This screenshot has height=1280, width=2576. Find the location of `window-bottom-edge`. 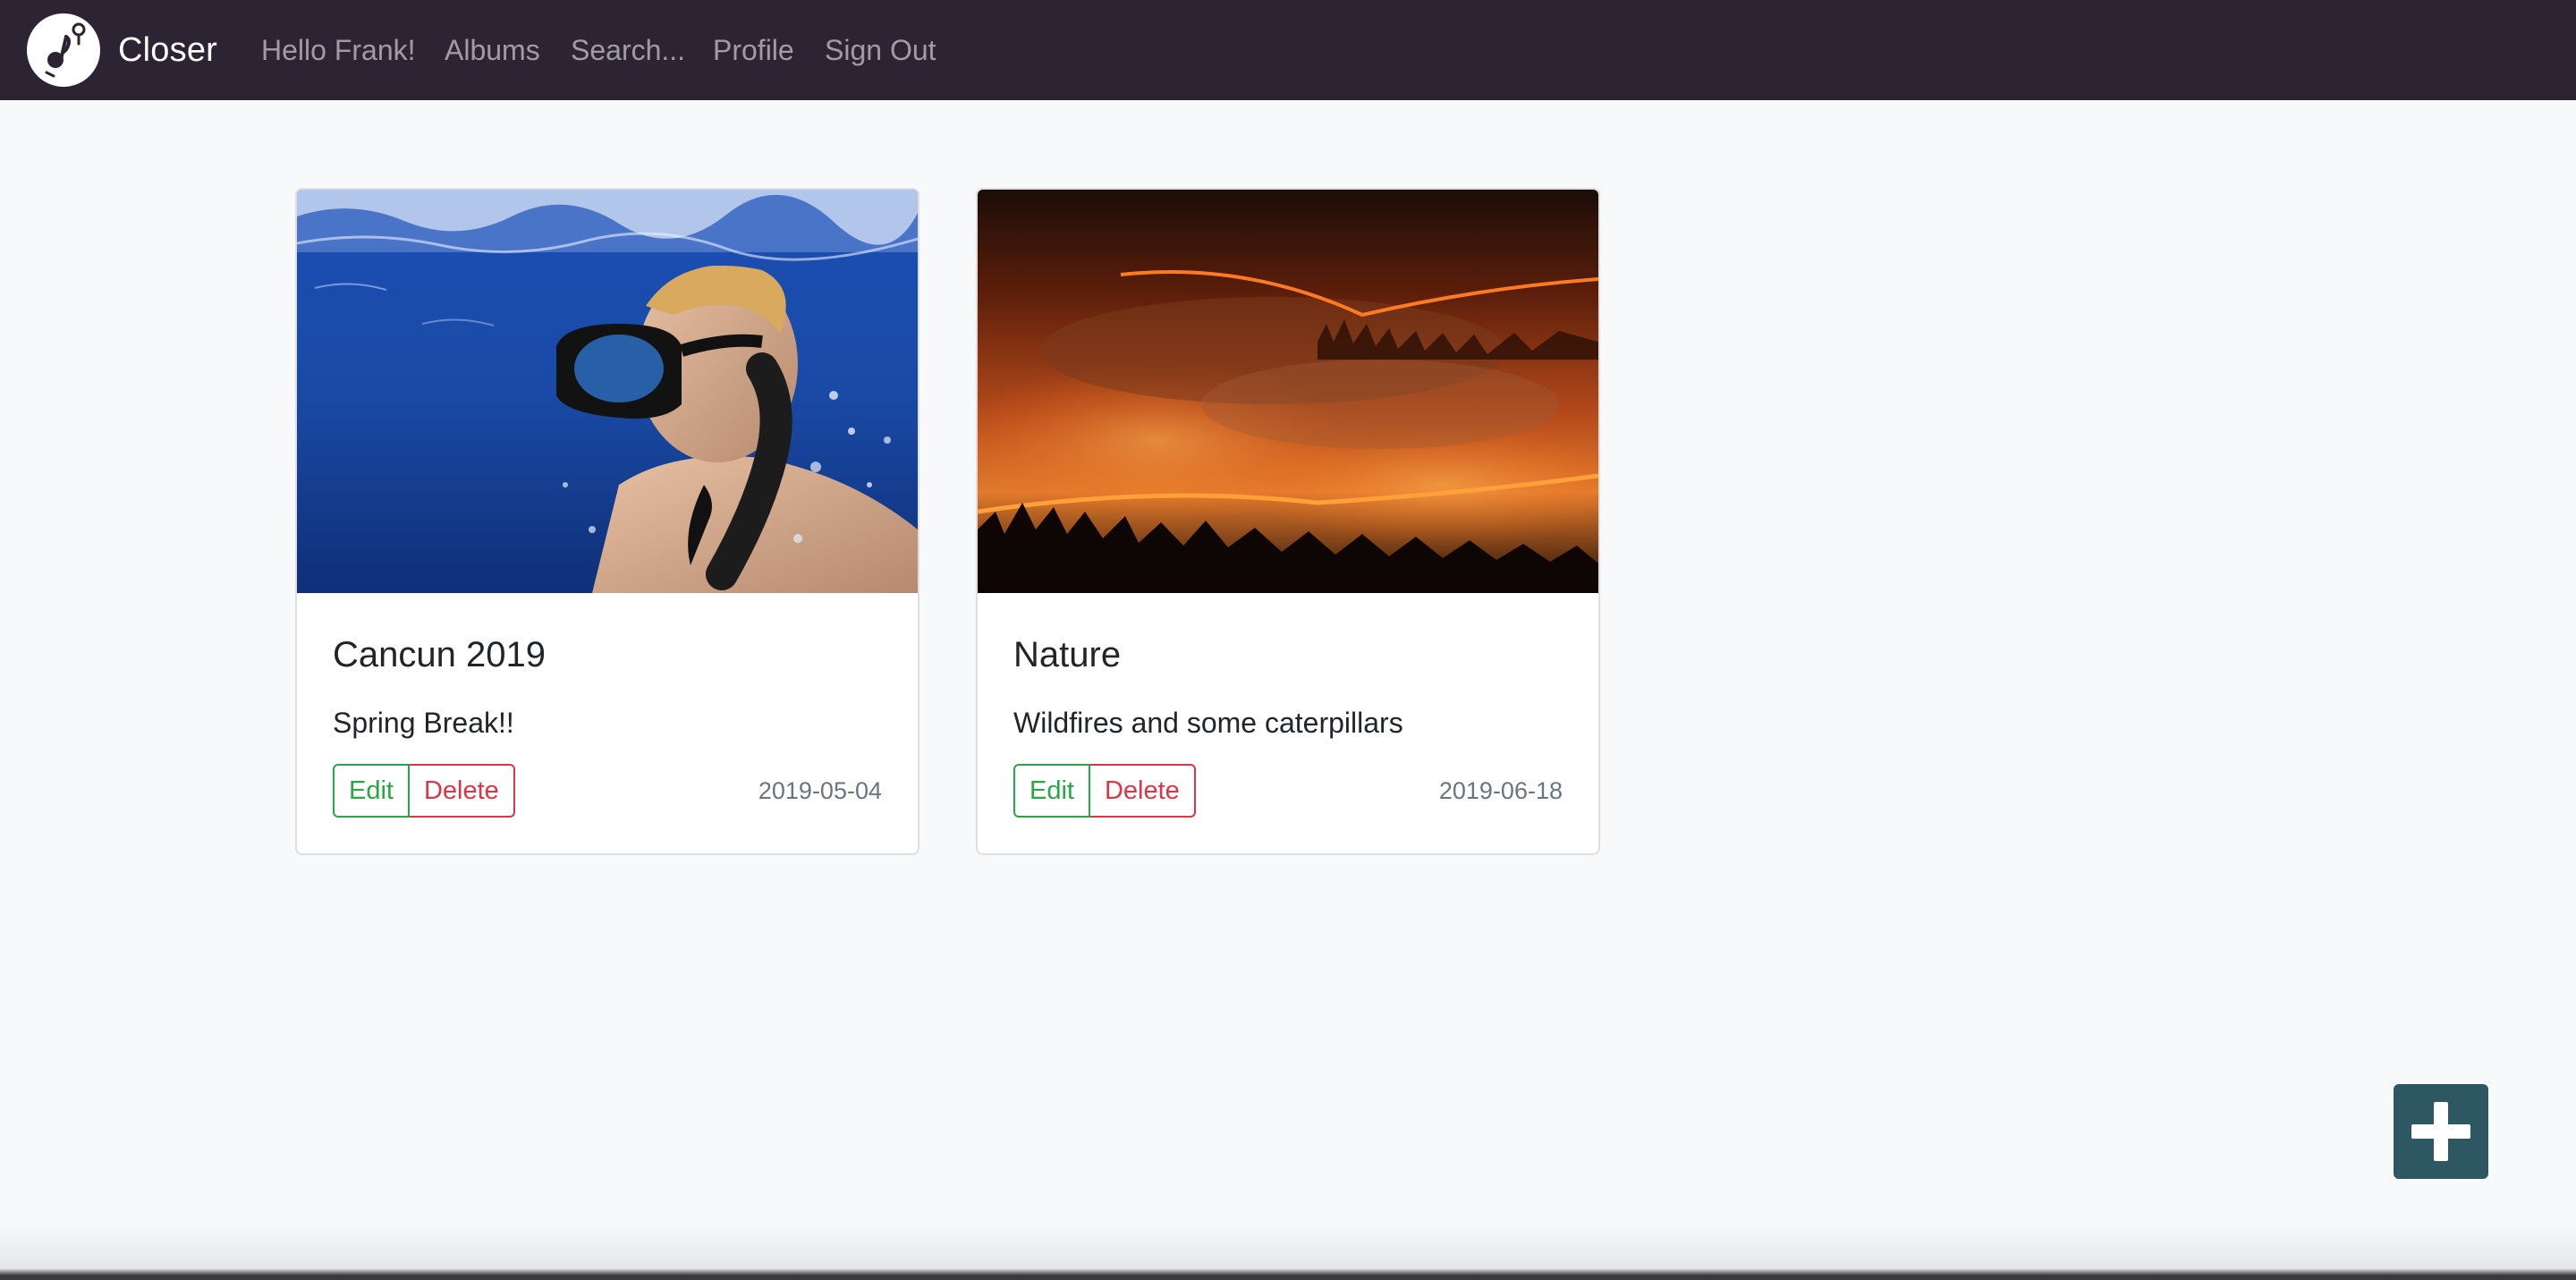

window-bottom-edge is located at coordinates (1288, 1251).